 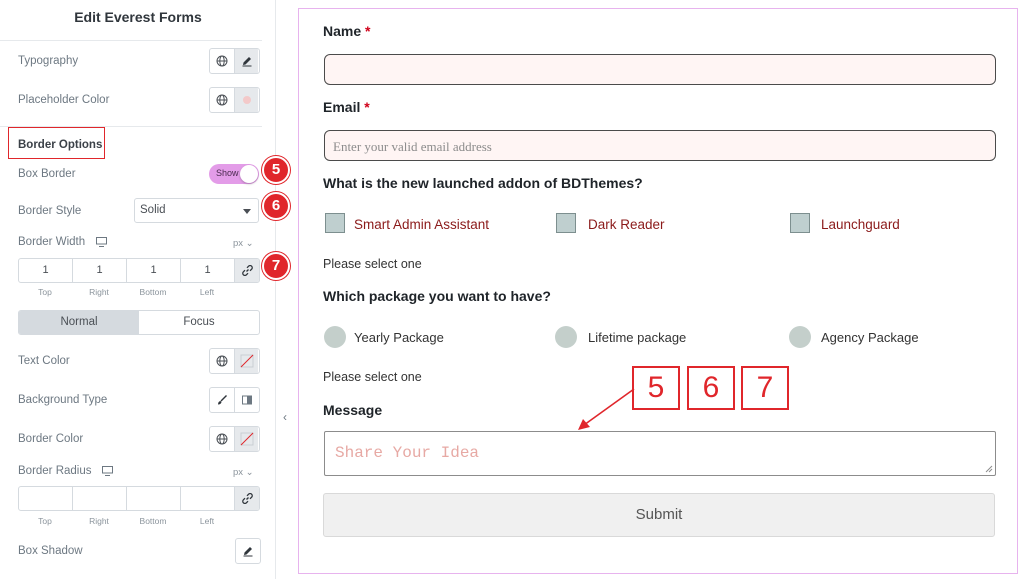 I want to click on placeholder-color-controls, so click(x=234, y=100).